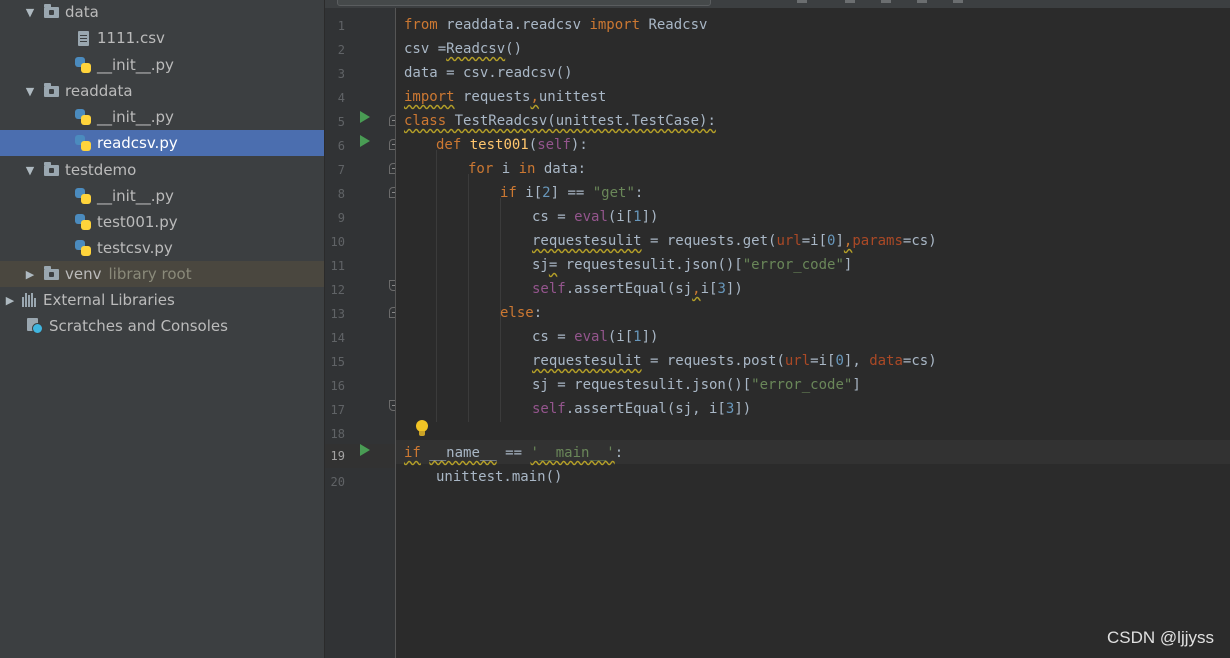 Image resolution: width=1230 pixels, height=658 pixels. I want to click on line-number: 1, so click(341, 26).